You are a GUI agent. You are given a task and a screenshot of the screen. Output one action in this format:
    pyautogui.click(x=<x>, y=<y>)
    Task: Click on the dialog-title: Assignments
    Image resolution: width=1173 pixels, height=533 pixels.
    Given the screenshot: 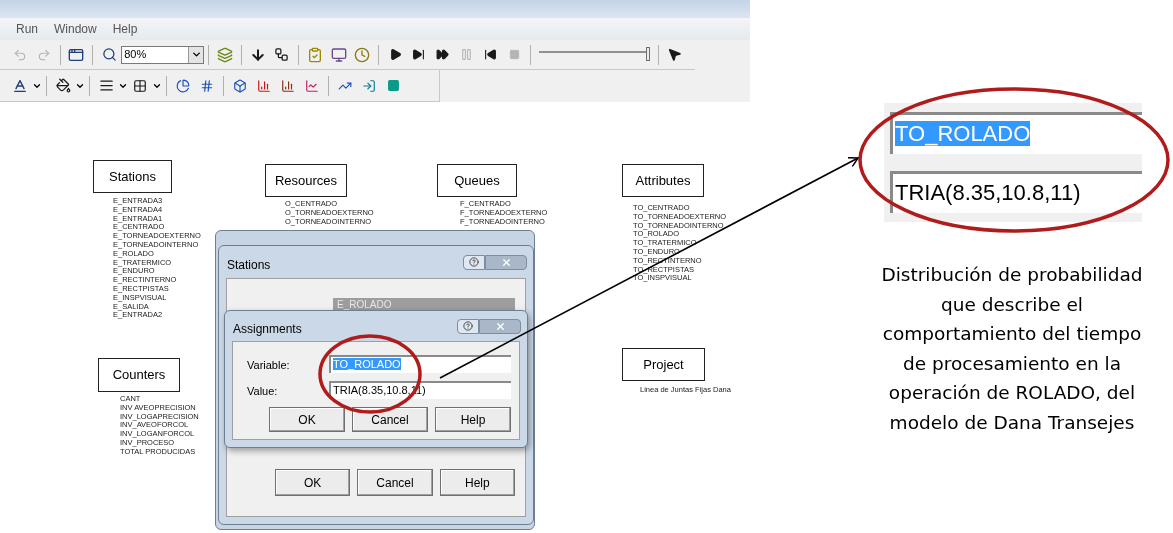 What is the action you would take?
    pyautogui.click(x=267, y=329)
    